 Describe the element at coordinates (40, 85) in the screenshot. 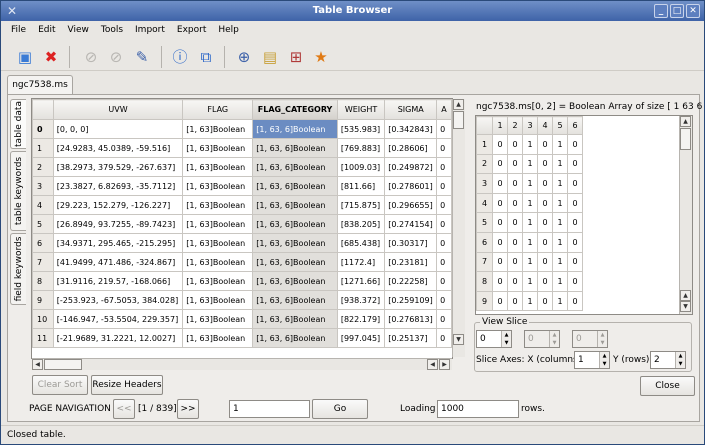

I see `tab-ngc7538: ngc7538.ms` at that location.